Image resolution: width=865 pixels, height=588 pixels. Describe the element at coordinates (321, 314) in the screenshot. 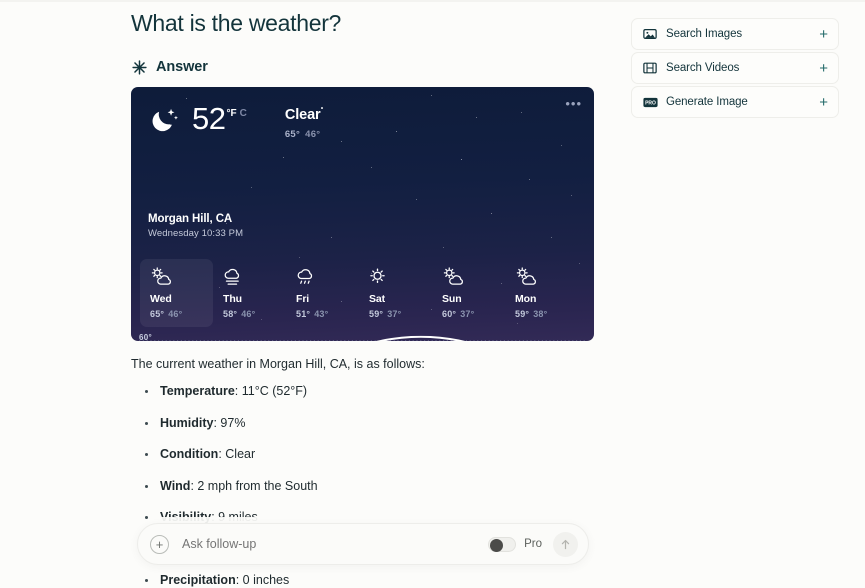

I see `forecast-low: 43°` at that location.